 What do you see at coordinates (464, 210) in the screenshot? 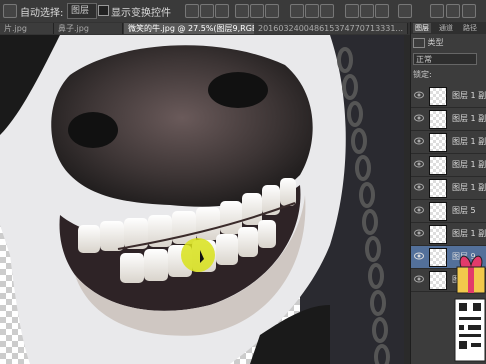
I see `layer-name: 图层 5` at bounding box center [464, 210].